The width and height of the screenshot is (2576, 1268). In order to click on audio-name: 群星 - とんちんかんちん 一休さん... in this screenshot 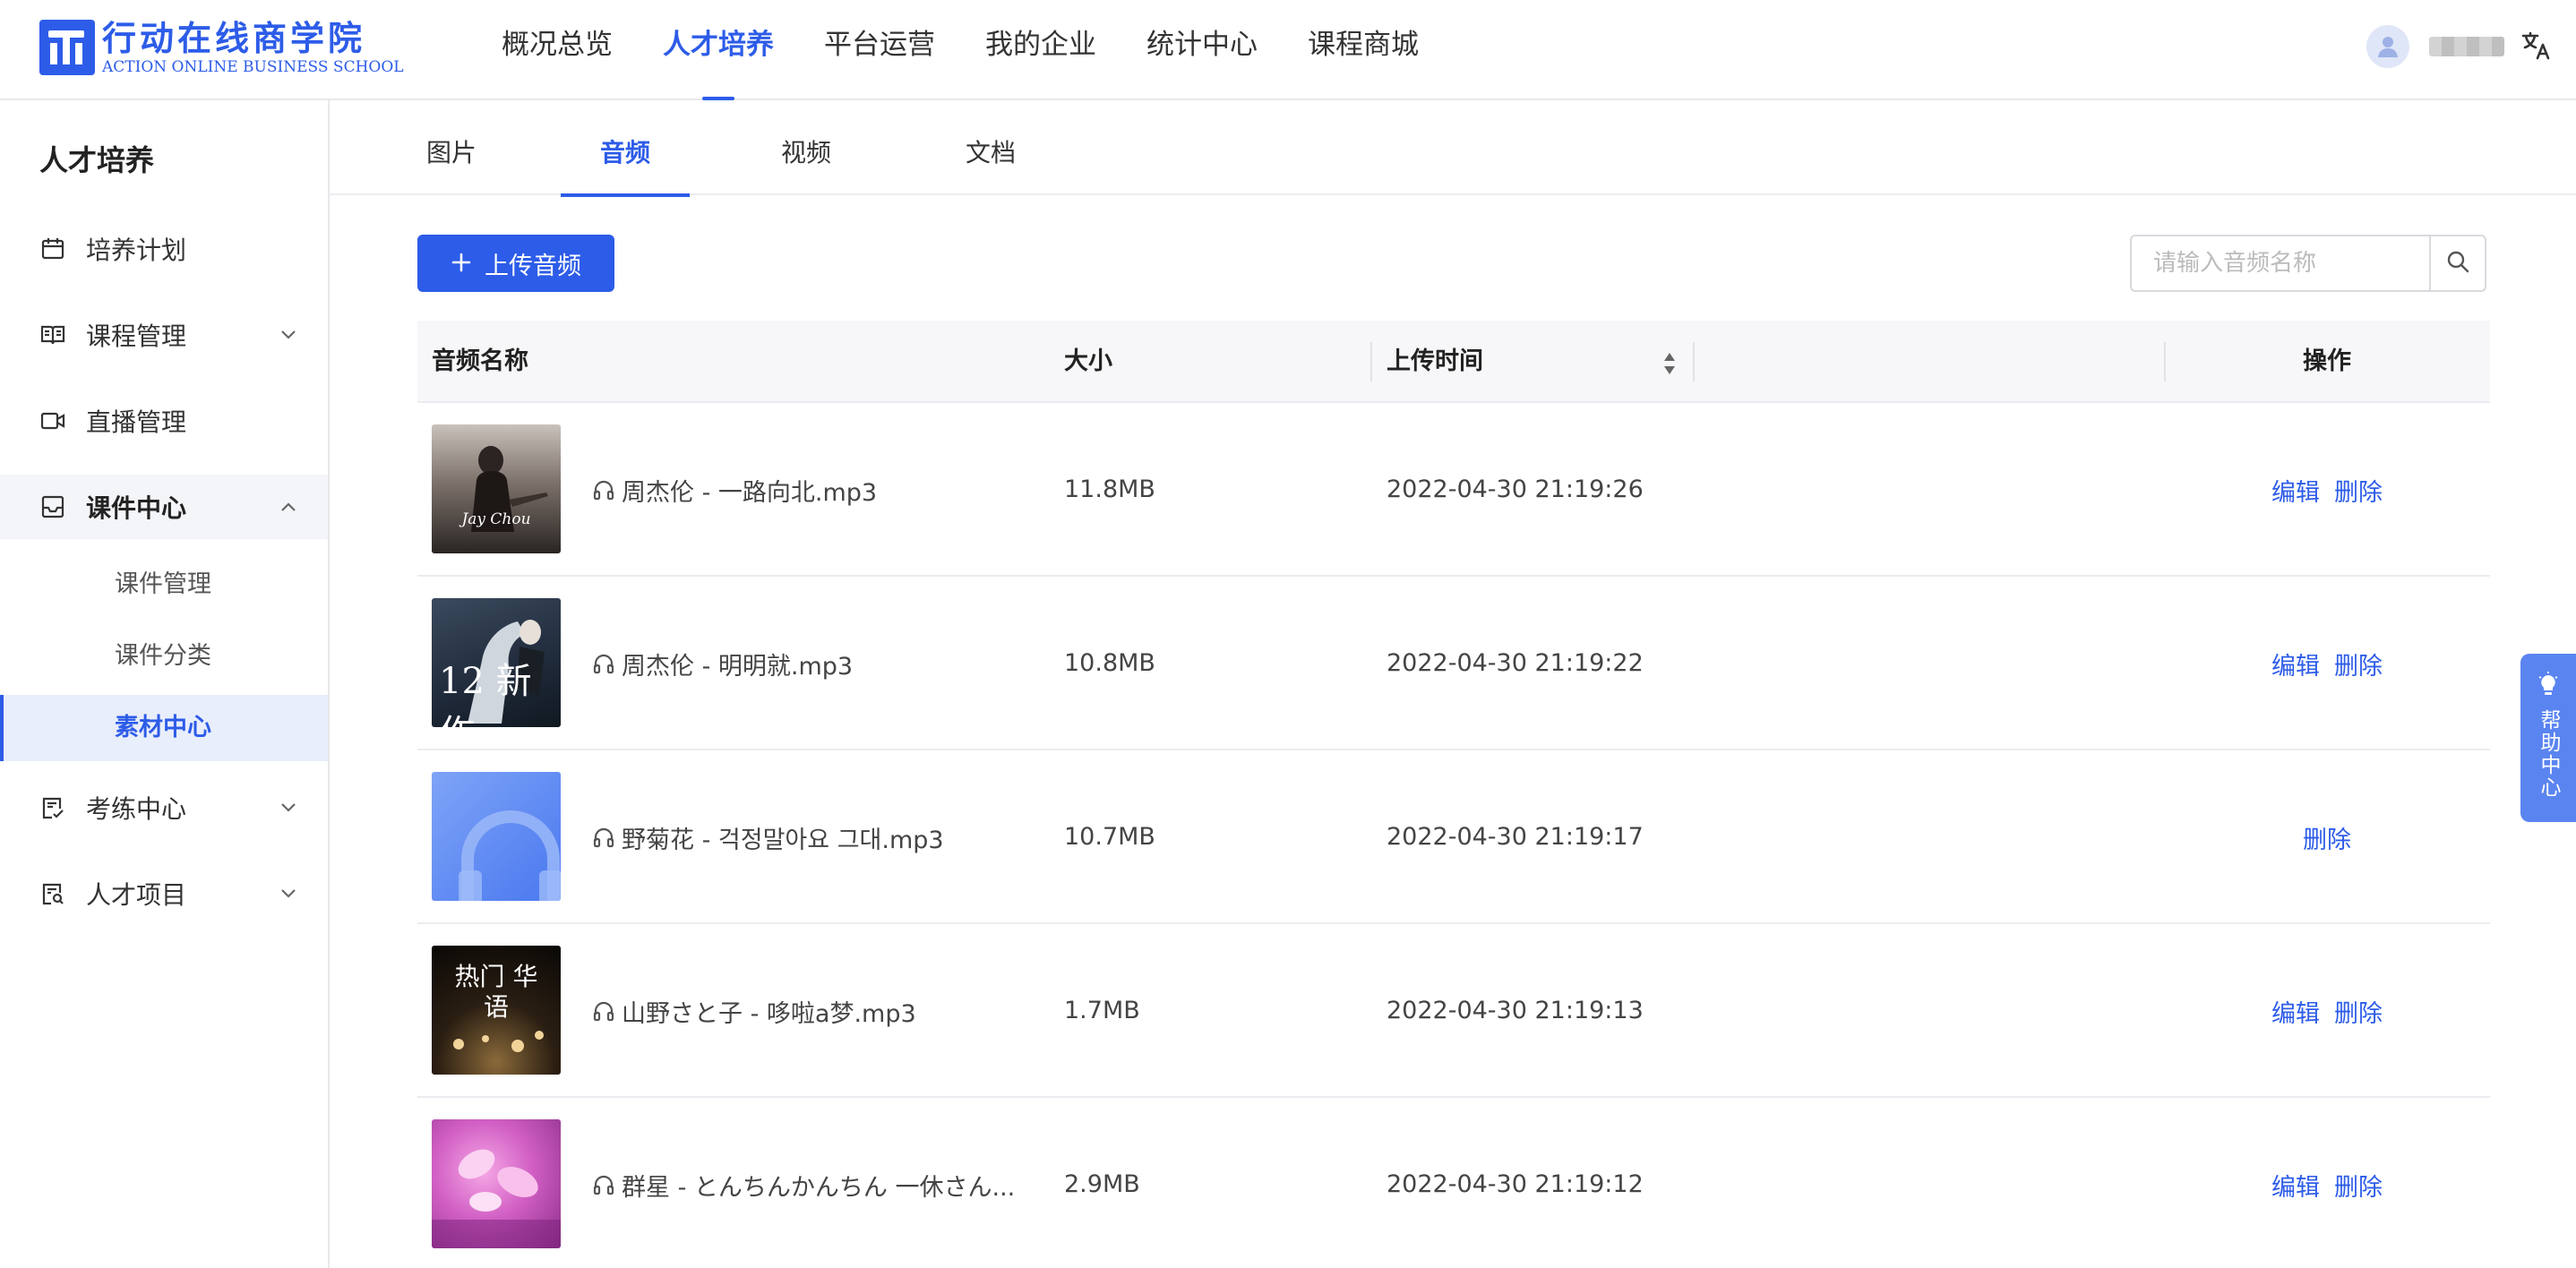, I will do `click(819, 1187)`.